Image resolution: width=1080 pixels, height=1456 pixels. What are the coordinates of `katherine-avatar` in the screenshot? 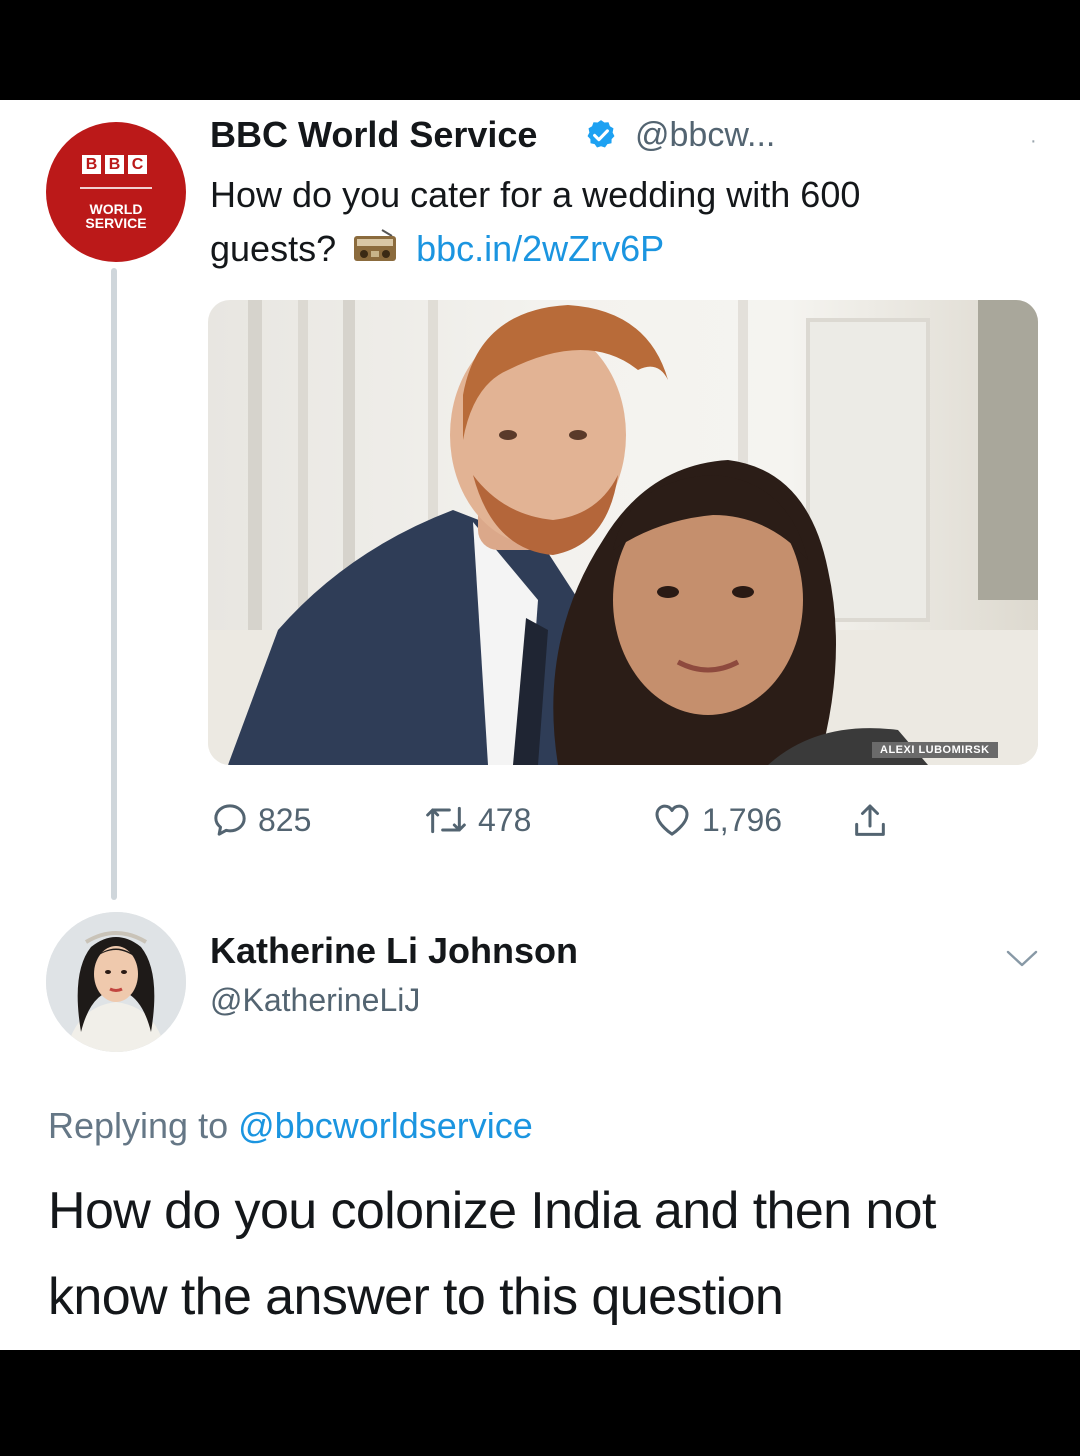 It's located at (116, 982).